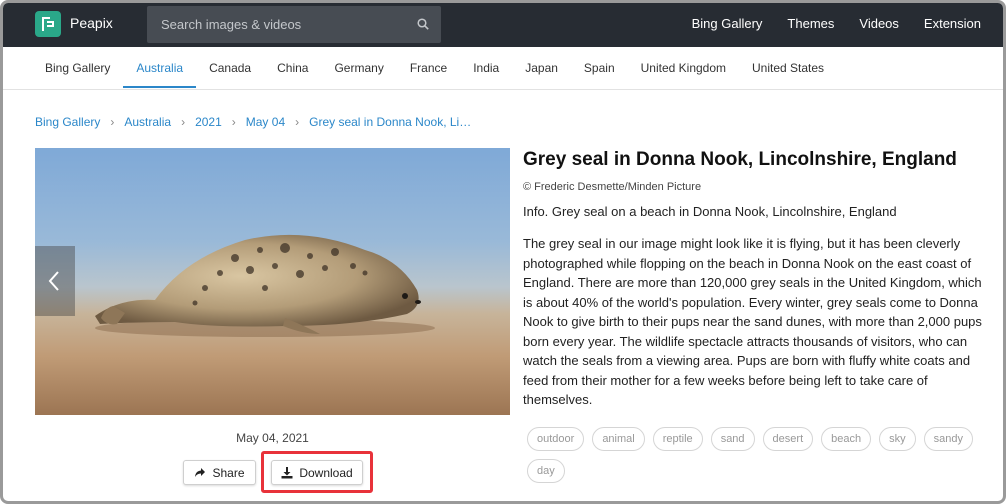 The height and width of the screenshot is (504, 1006). Describe the element at coordinates (77, 67) in the screenshot. I see `tab-bing-gallery: Bing Gallery` at that location.